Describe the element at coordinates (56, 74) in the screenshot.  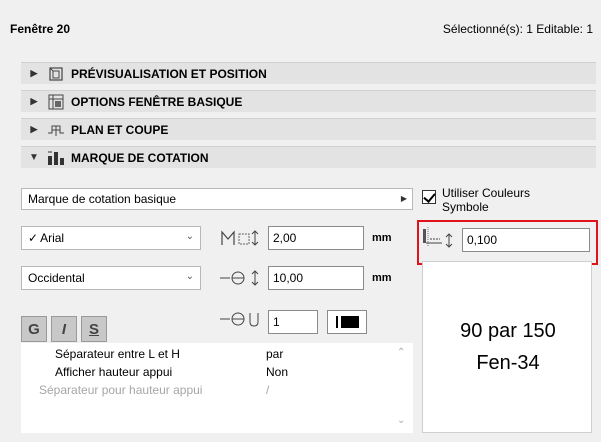
I see `preview-position-icon` at that location.